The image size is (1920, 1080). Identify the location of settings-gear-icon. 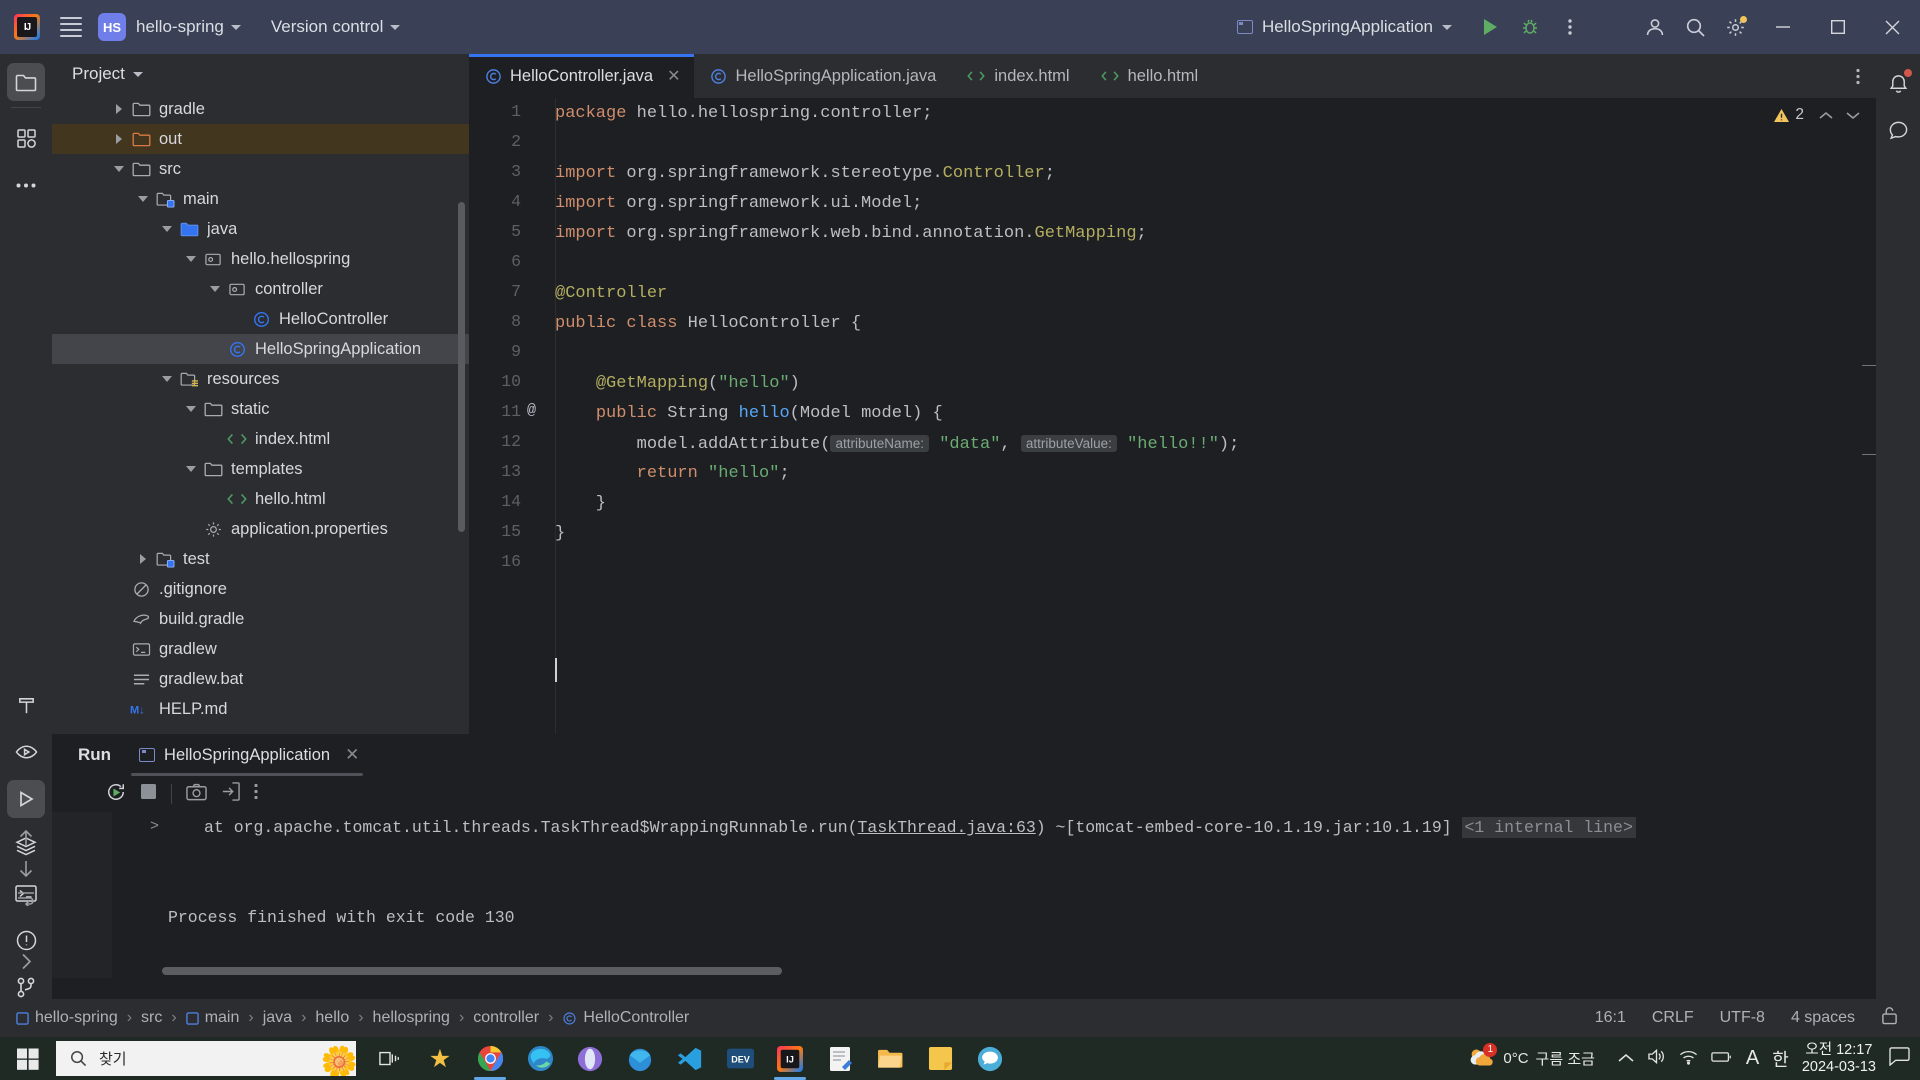
(1735, 27).